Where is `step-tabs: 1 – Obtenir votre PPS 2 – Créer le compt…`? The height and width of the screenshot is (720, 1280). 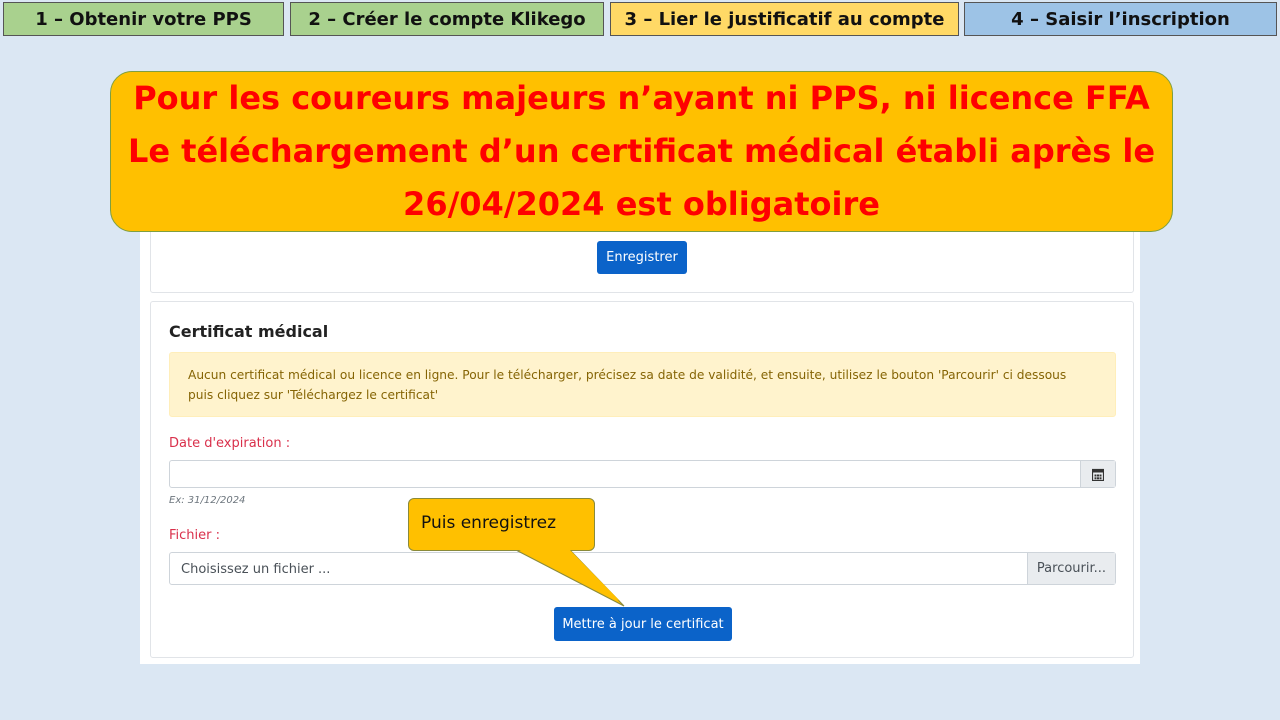
step-tabs: 1 – Obtenir votre PPS 2 – Créer le compt… is located at coordinates (640, 20).